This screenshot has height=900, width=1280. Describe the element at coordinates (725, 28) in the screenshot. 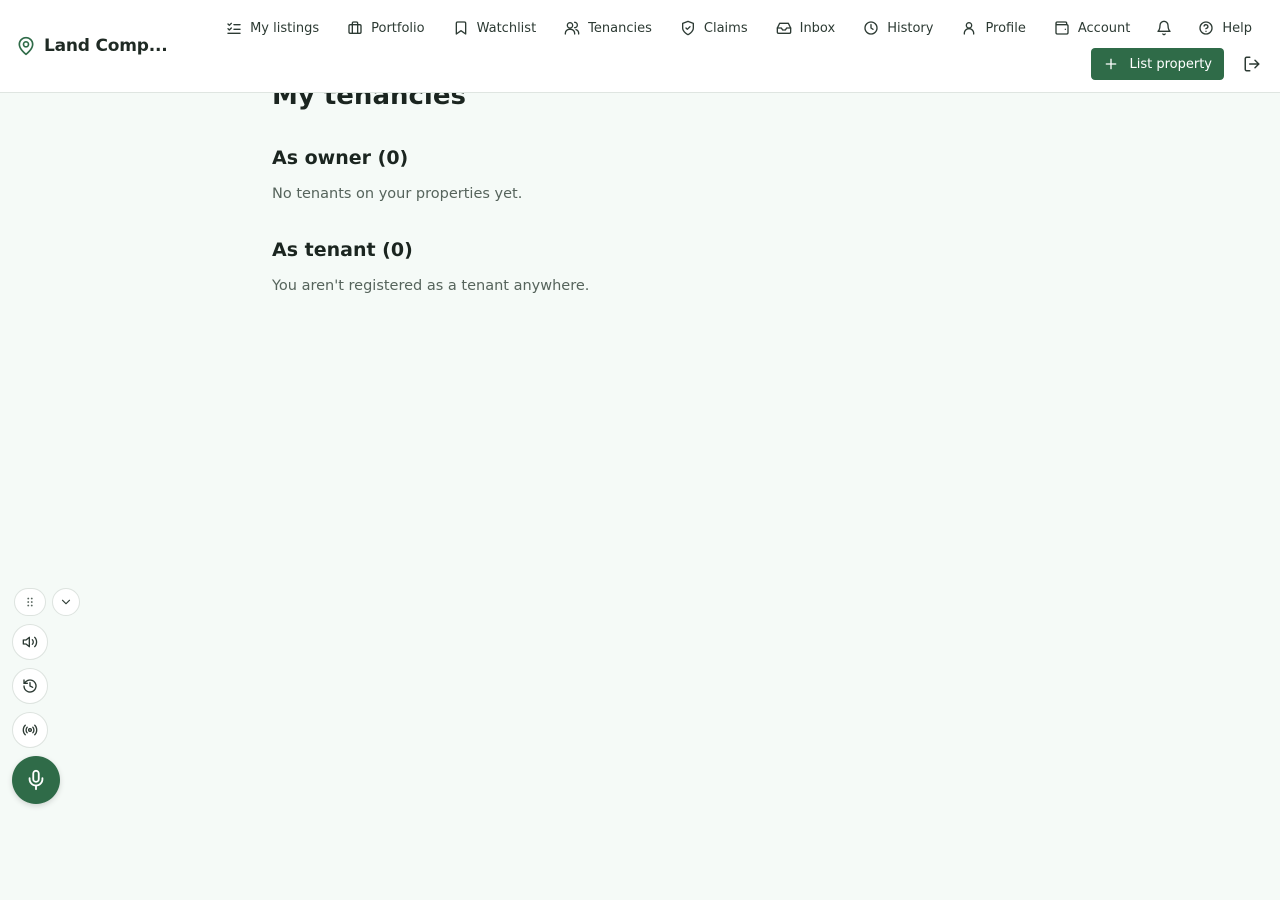

I see `nav-label: Claims` at that location.